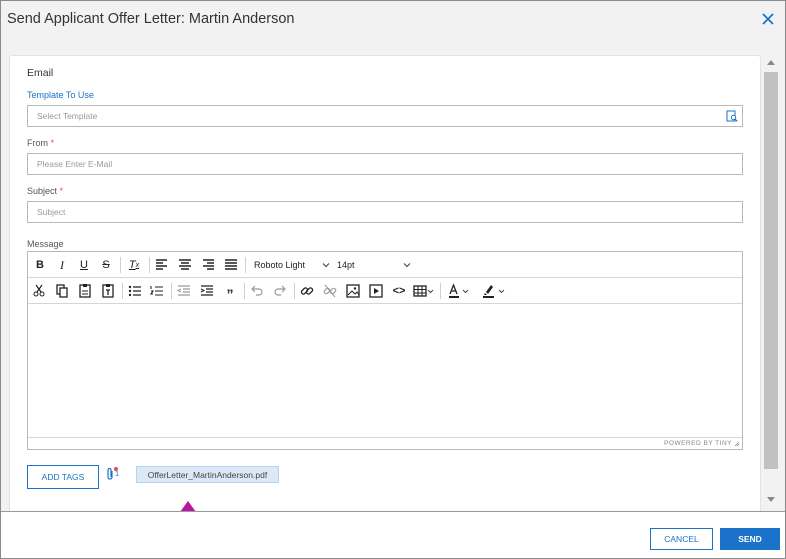 The height and width of the screenshot is (559, 786). What do you see at coordinates (117, 473) in the screenshot?
I see `attachment-count: 1` at bounding box center [117, 473].